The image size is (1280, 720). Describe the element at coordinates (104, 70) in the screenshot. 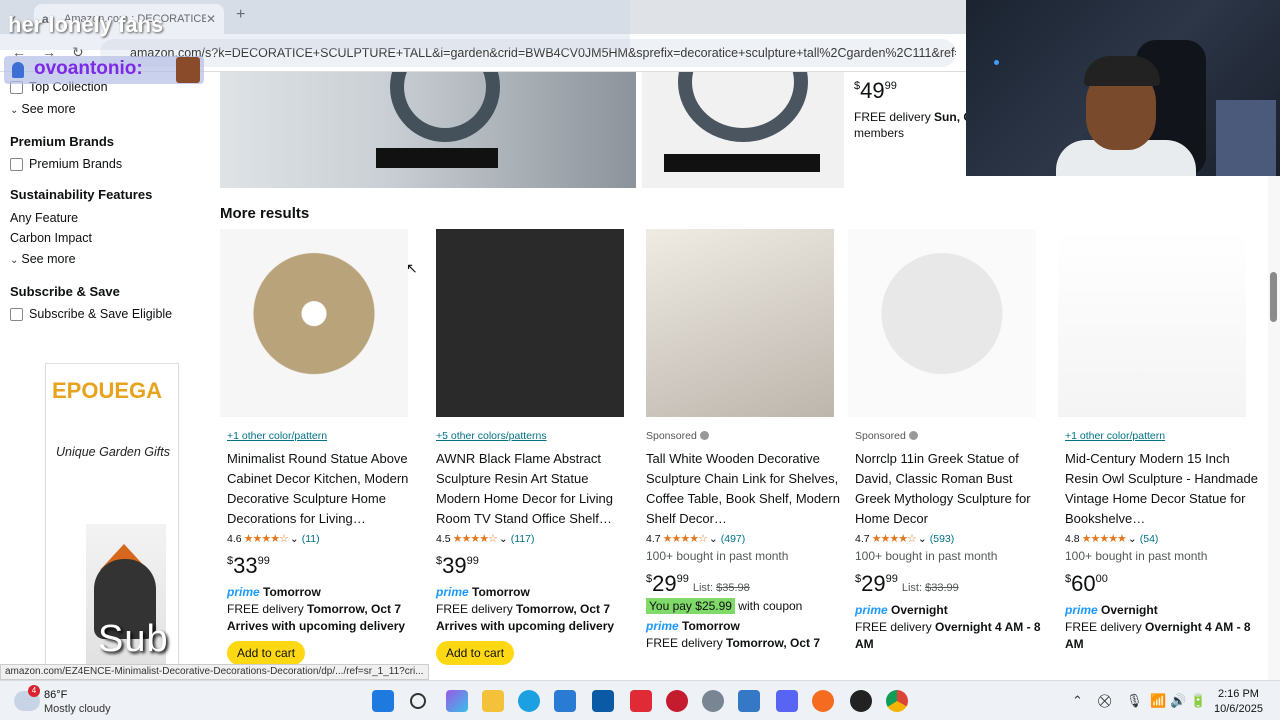

I see `stream-user-tag: ovoantonio:` at that location.